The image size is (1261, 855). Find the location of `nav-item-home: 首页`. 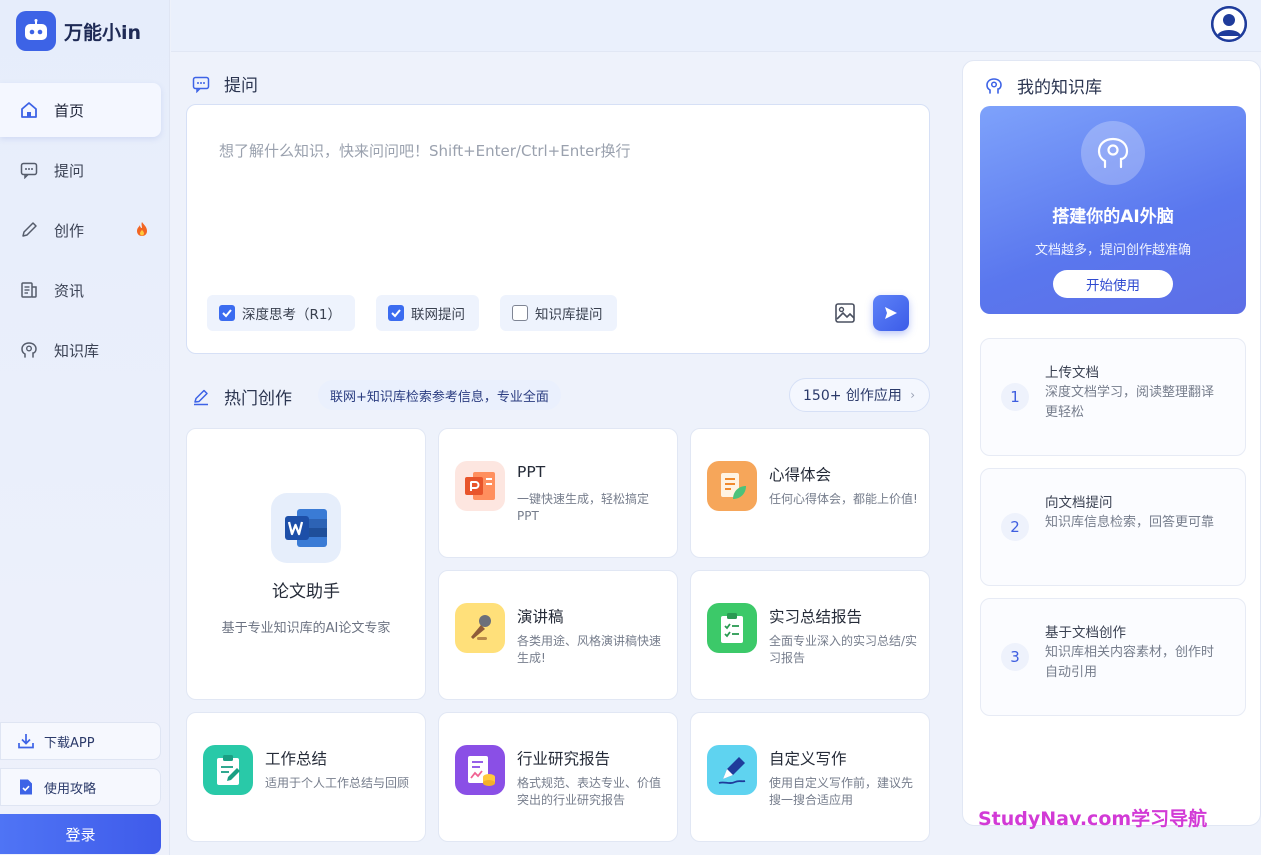

nav-item-home: 首页 is located at coordinates (80, 110).